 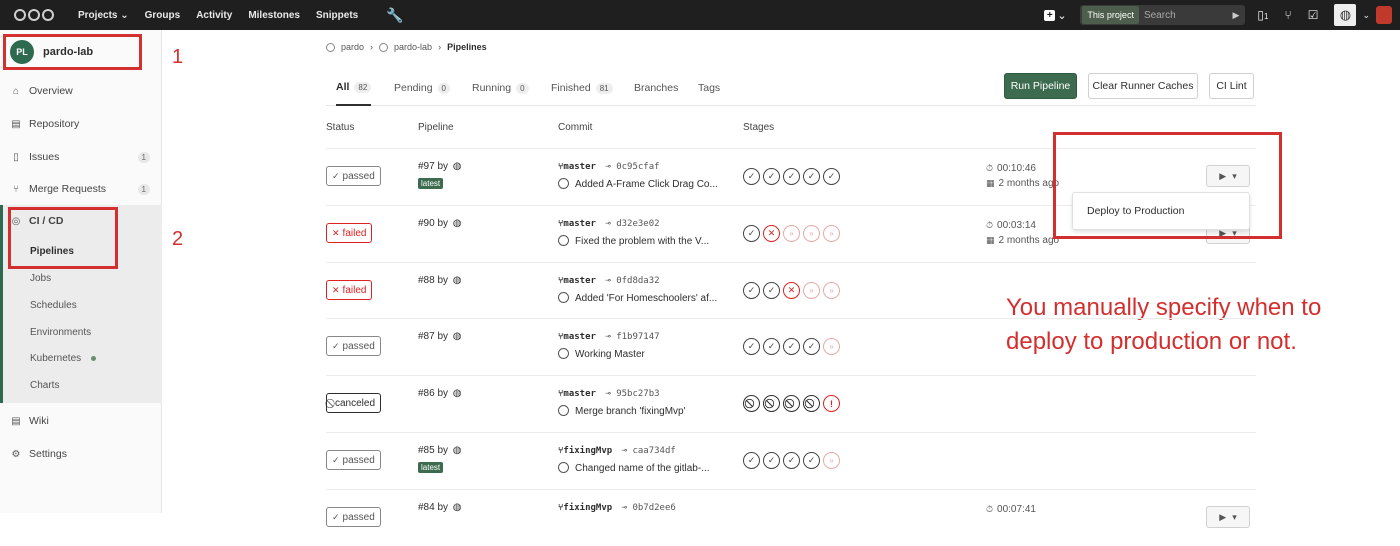 What do you see at coordinates (354, 403) in the screenshot?
I see `status-badge: ⃠canceled` at bounding box center [354, 403].